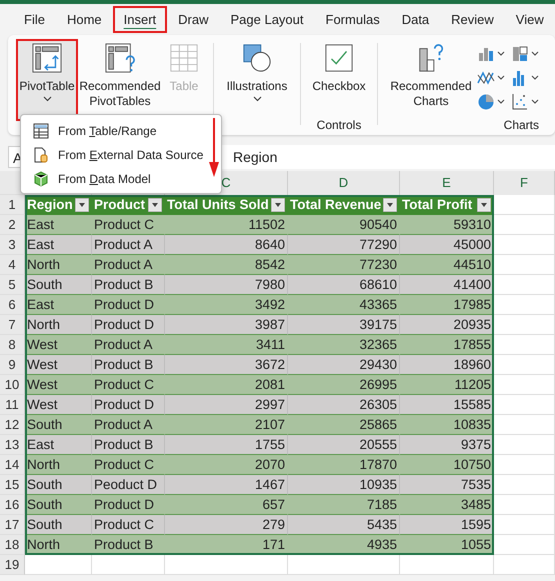  What do you see at coordinates (226, 525) in the screenshot?
I see `table-cell: 279` at bounding box center [226, 525].